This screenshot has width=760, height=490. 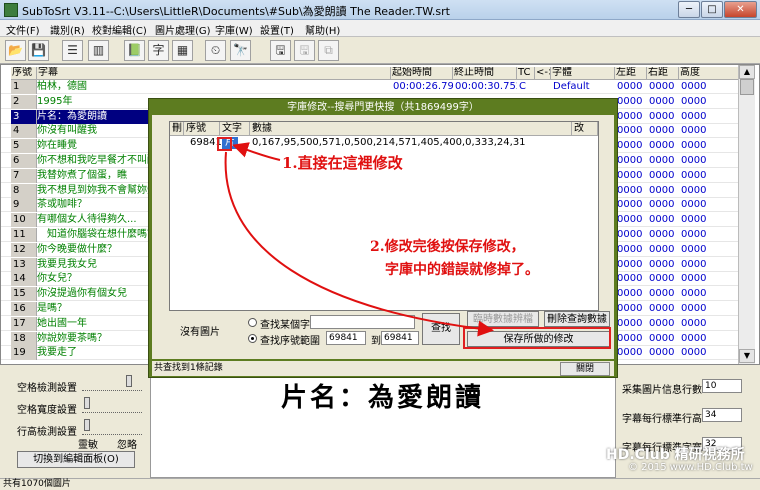 I want to click on annotation-step2-line1: 2.修改完後按保存修改，, so click(x=447, y=247).